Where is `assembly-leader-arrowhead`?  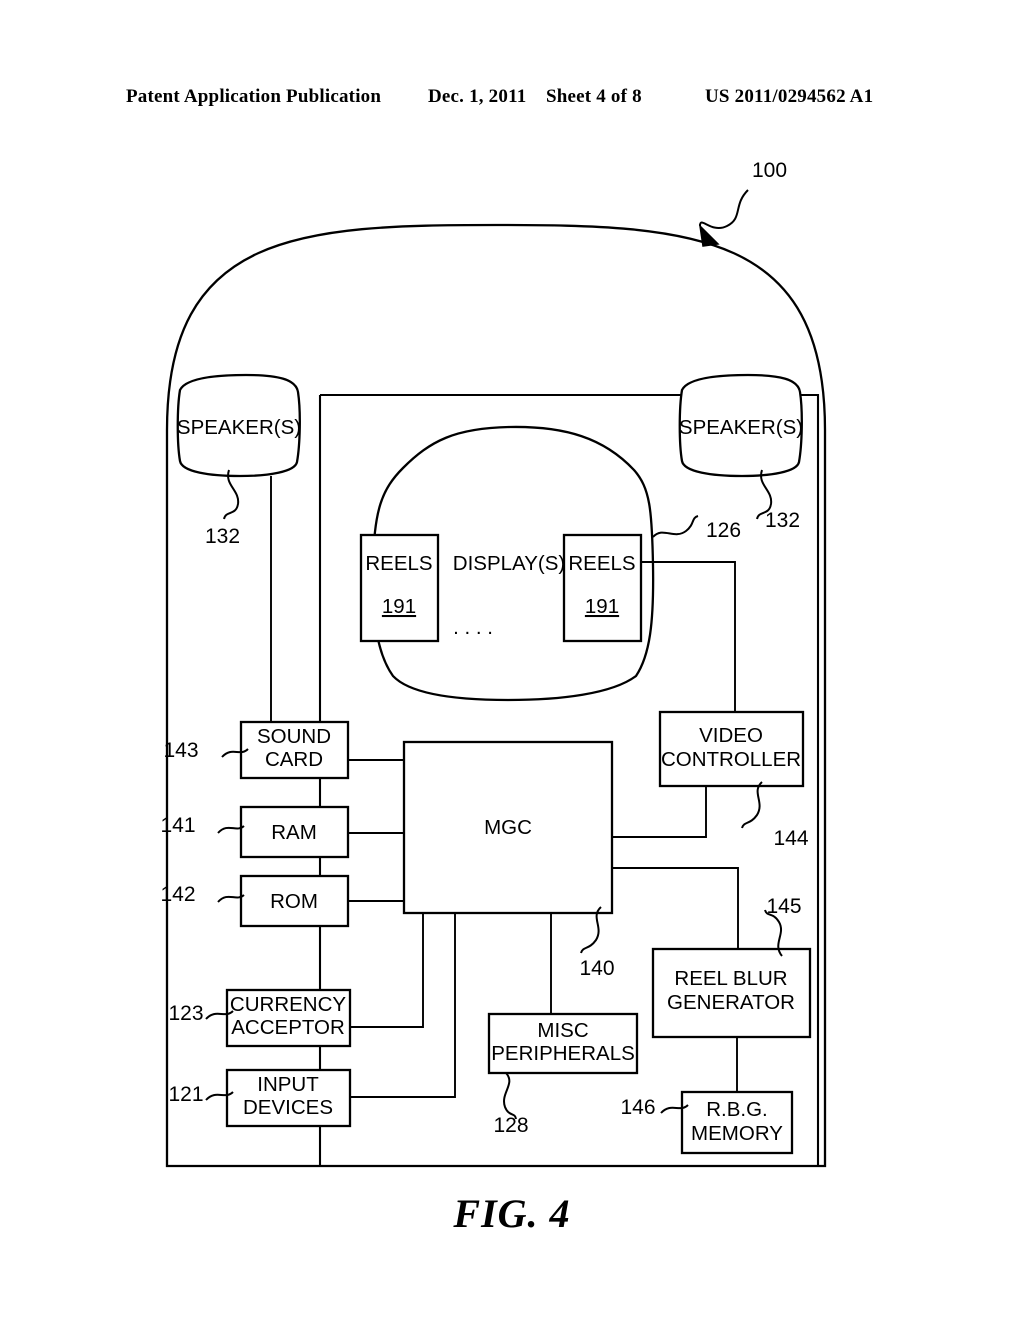
assembly-leader-arrowhead is located at coordinates (709, 235).